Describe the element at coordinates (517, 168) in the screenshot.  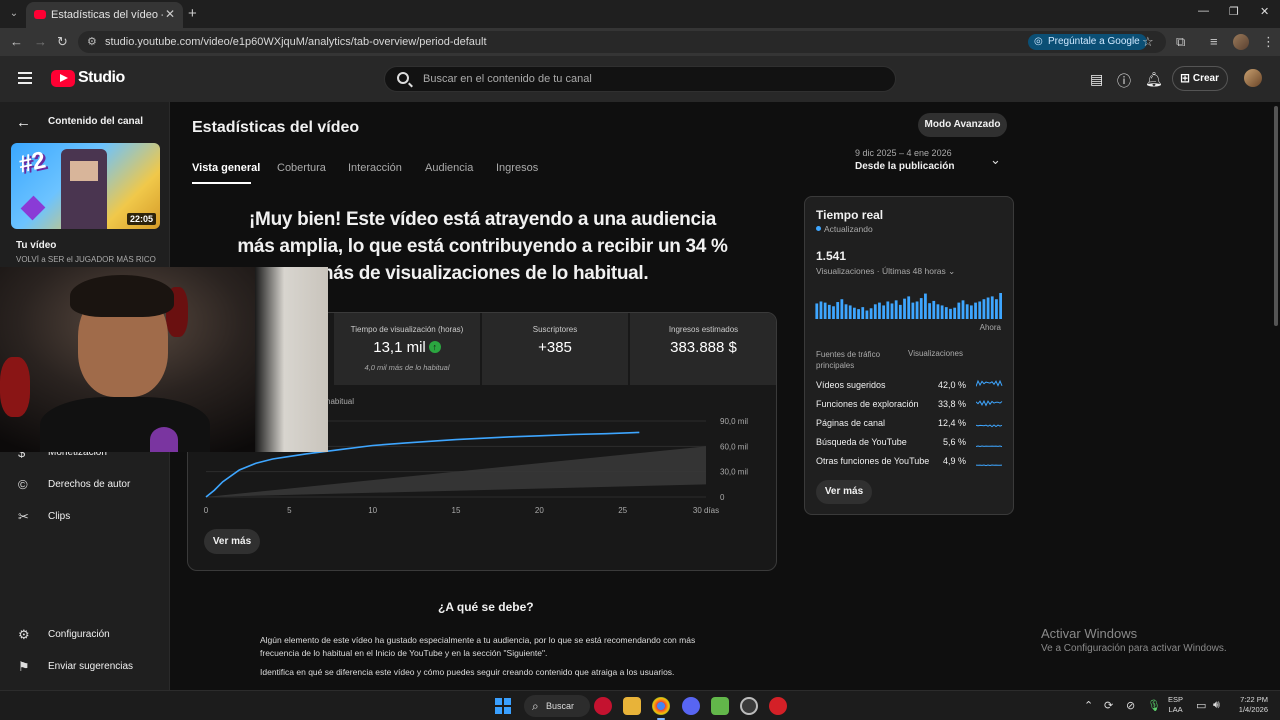
I see `tab-revenue: Ingresos` at that location.